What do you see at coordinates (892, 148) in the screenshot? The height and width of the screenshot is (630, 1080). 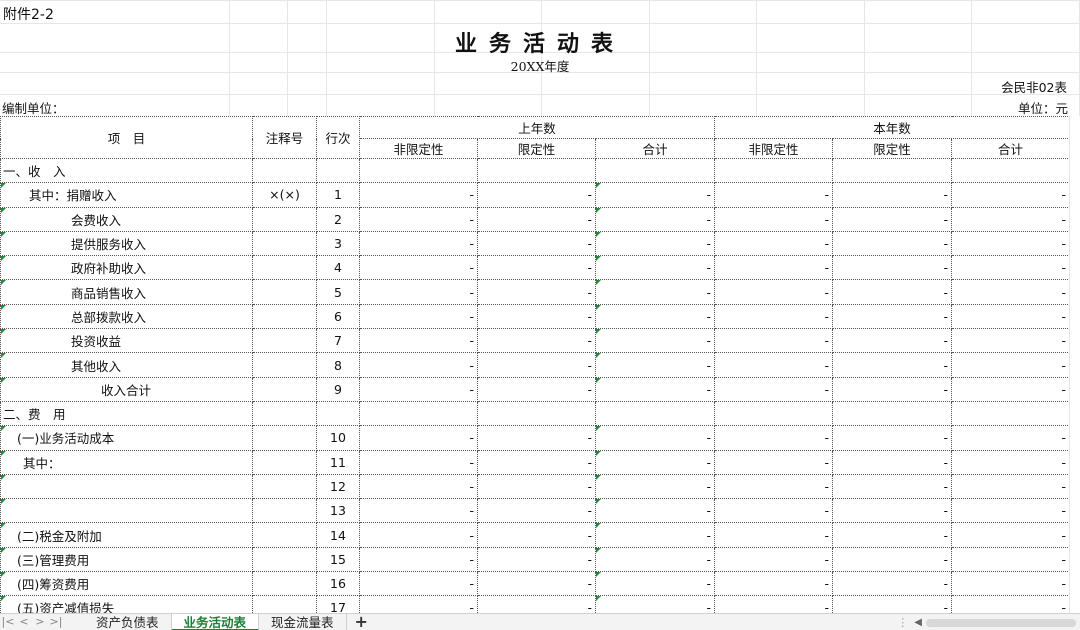 I see `header-this-restricted: 限定性` at bounding box center [892, 148].